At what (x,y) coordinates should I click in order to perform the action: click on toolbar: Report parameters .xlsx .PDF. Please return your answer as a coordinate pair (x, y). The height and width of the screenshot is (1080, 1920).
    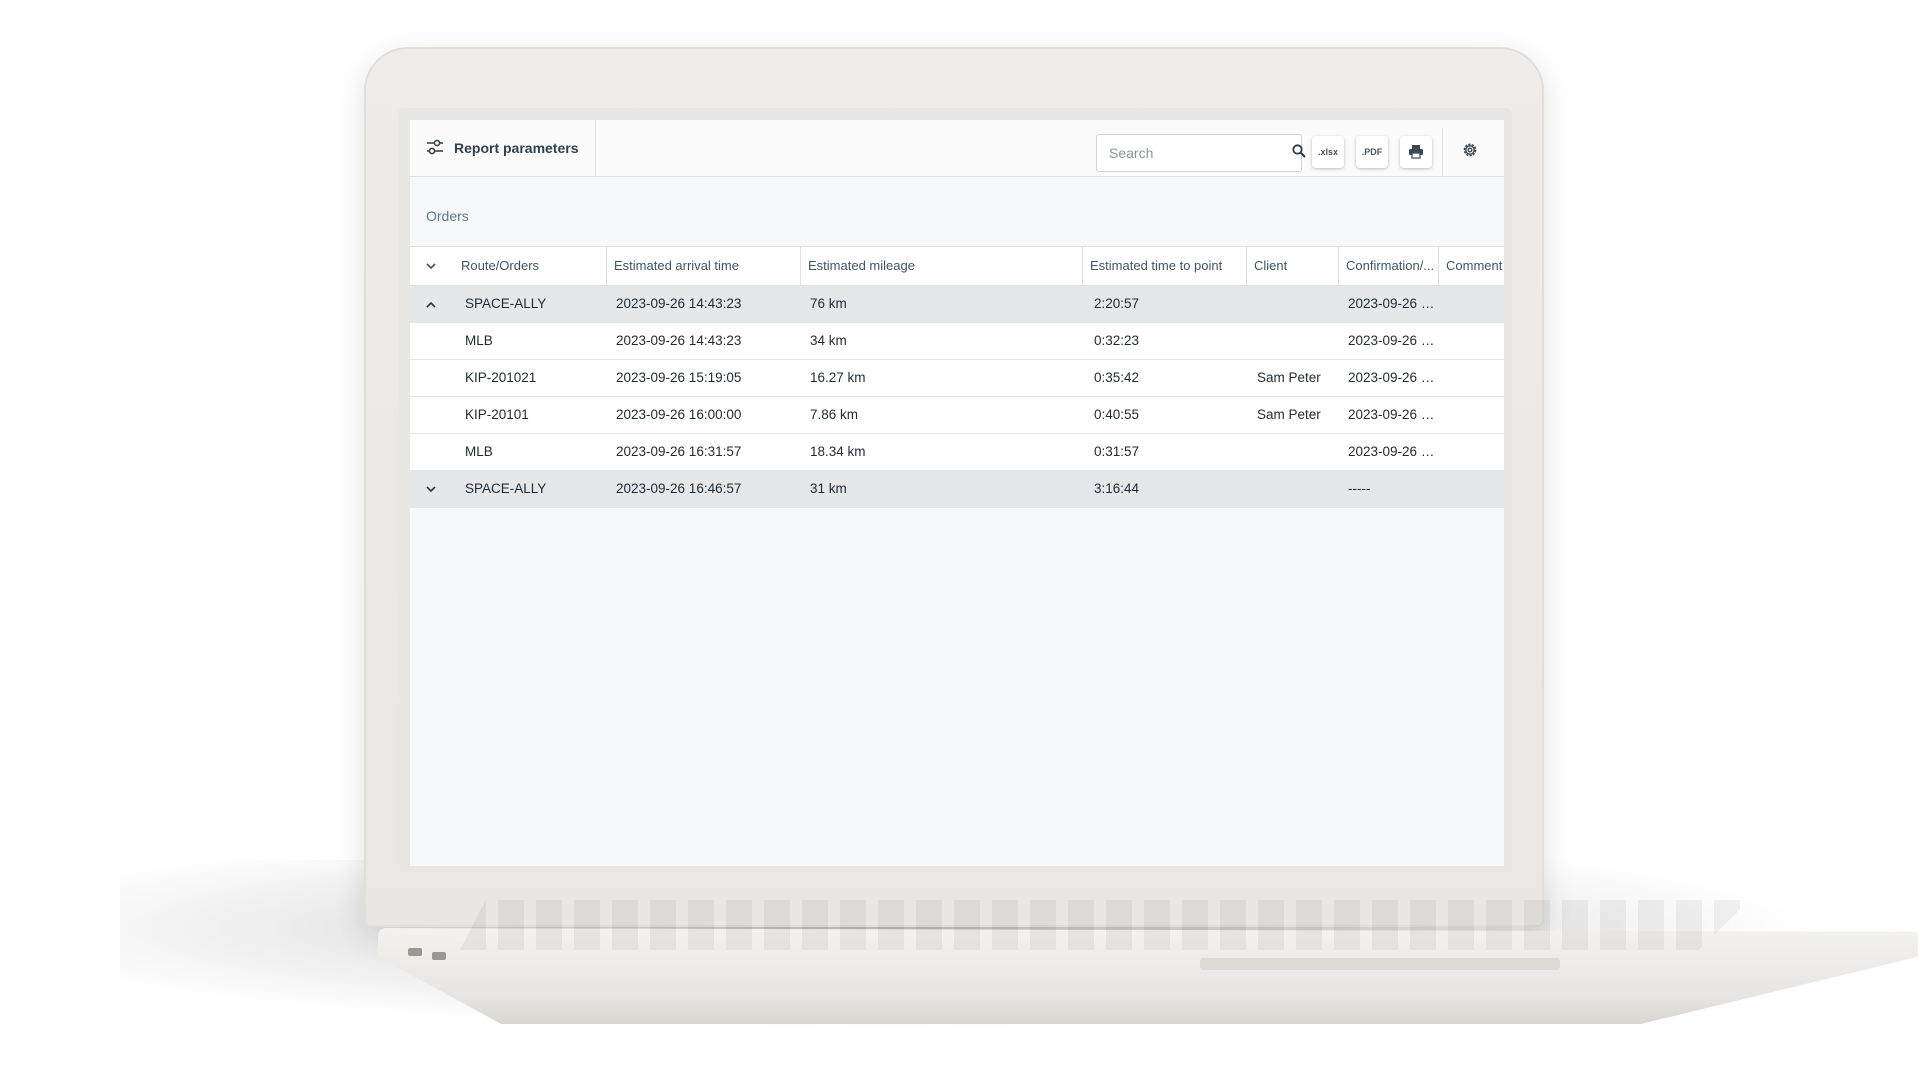
    Looking at the image, I should click on (957, 148).